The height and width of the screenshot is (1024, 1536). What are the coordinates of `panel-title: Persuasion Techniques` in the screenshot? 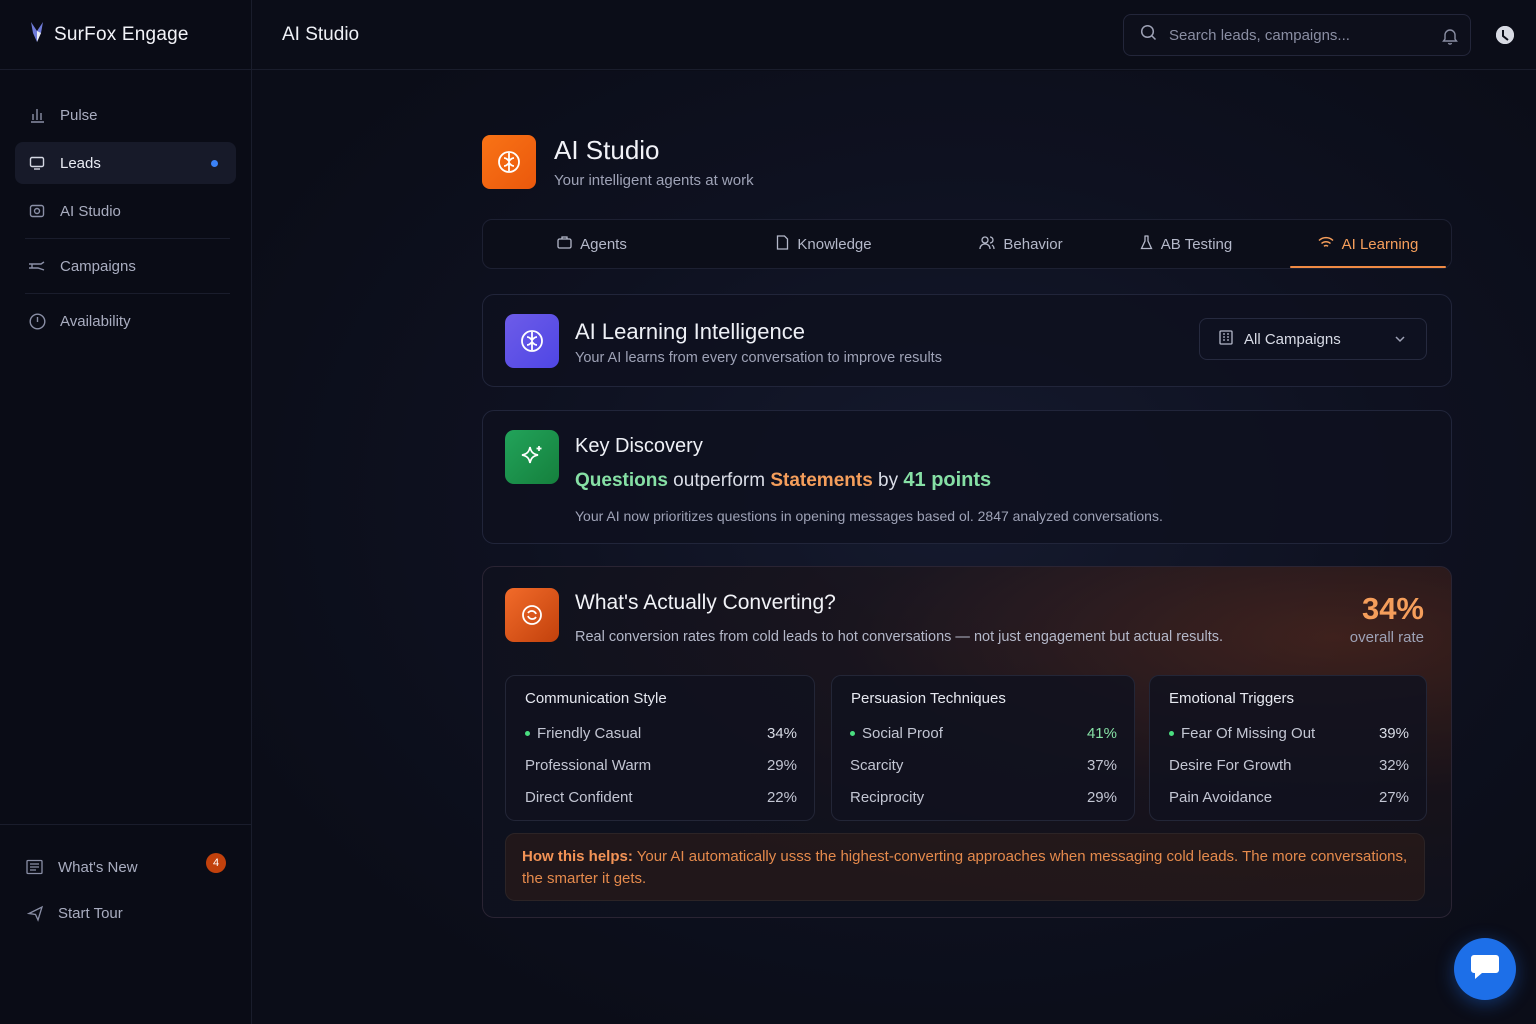 It's located at (928, 698).